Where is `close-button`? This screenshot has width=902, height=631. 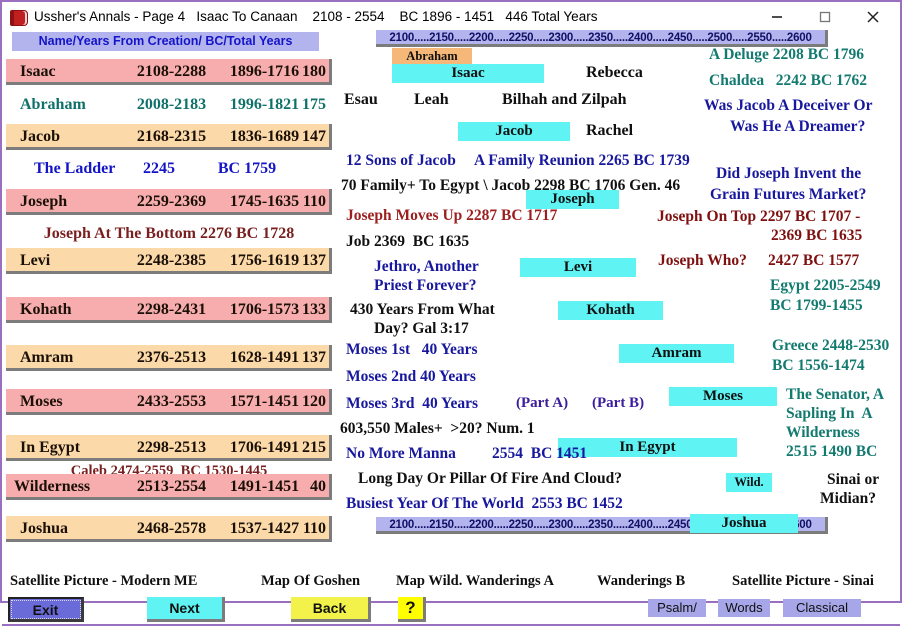
close-button is located at coordinates (873, 17).